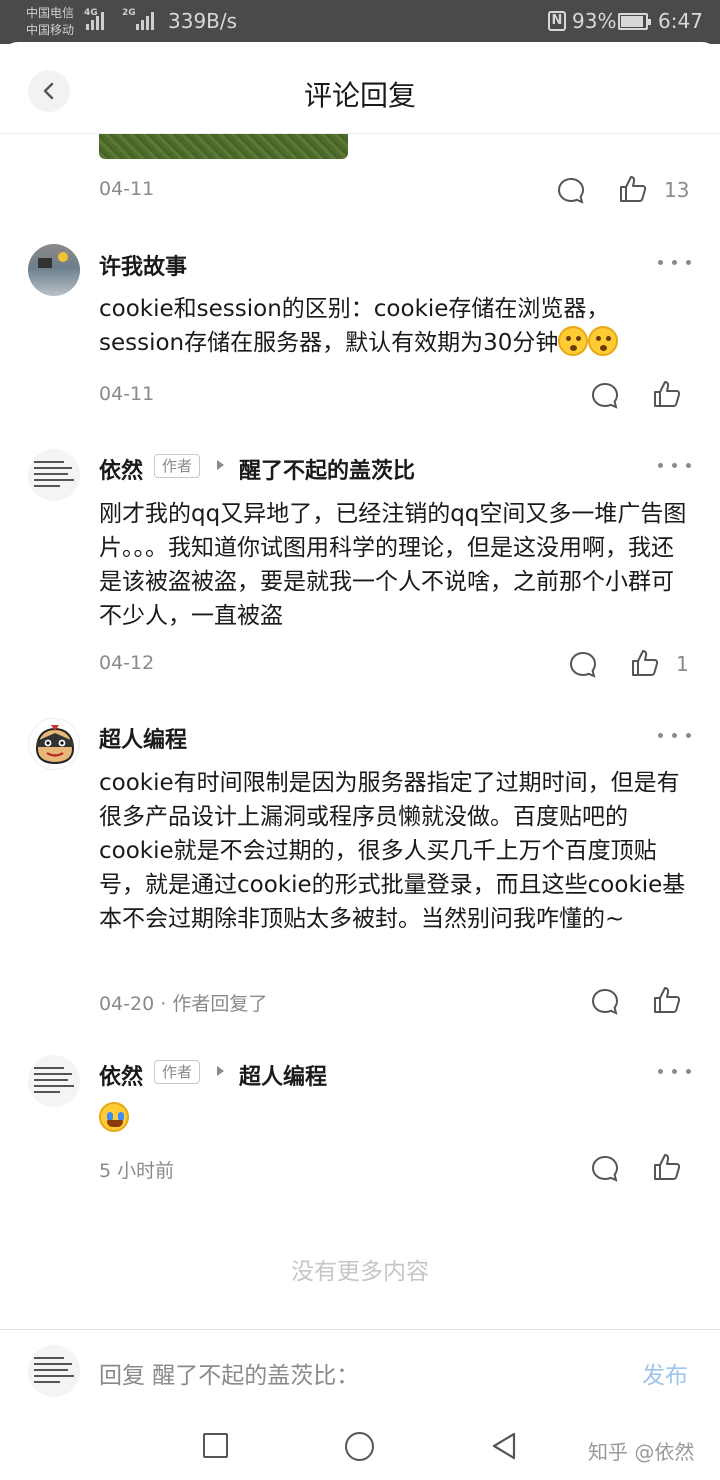 Image resolution: width=720 pixels, height=1480 pixels. Describe the element at coordinates (360, 1272) in the screenshot. I see `no-more-content: 没有更多内容` at that location.